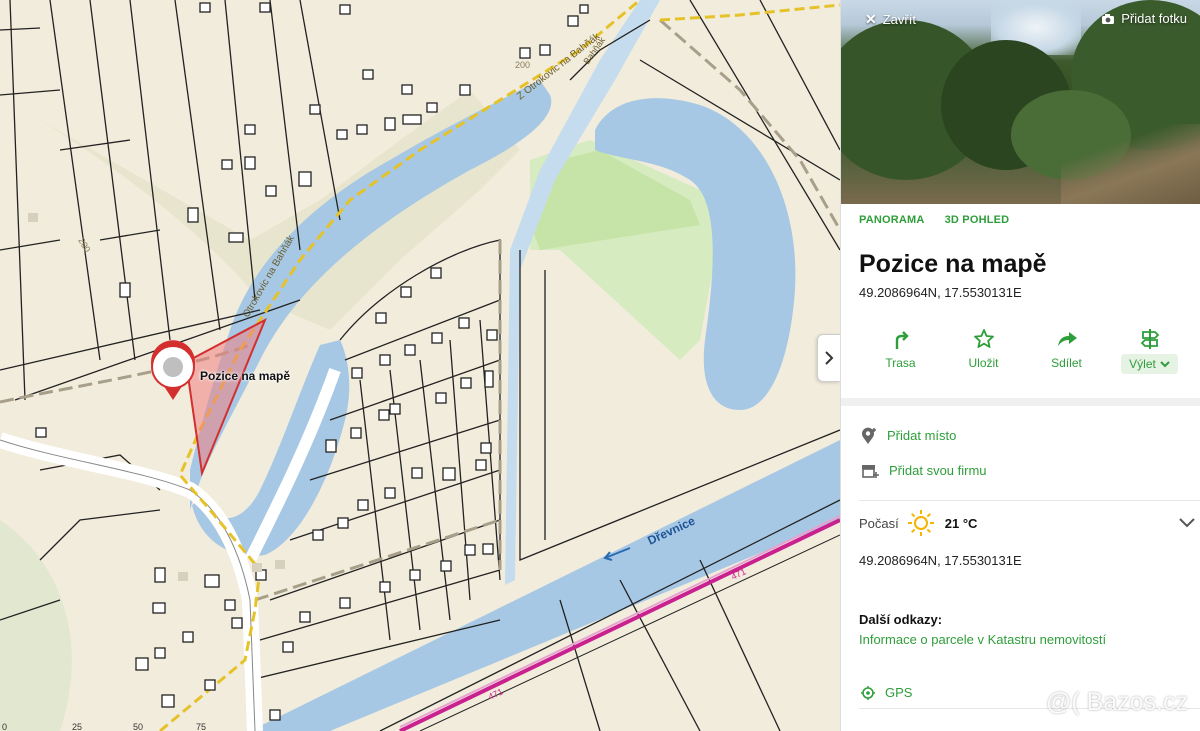  What do you see at coordinates (1020, 402) in the screenshot?
I see `section-divider` at bounding box center [1020, 402].